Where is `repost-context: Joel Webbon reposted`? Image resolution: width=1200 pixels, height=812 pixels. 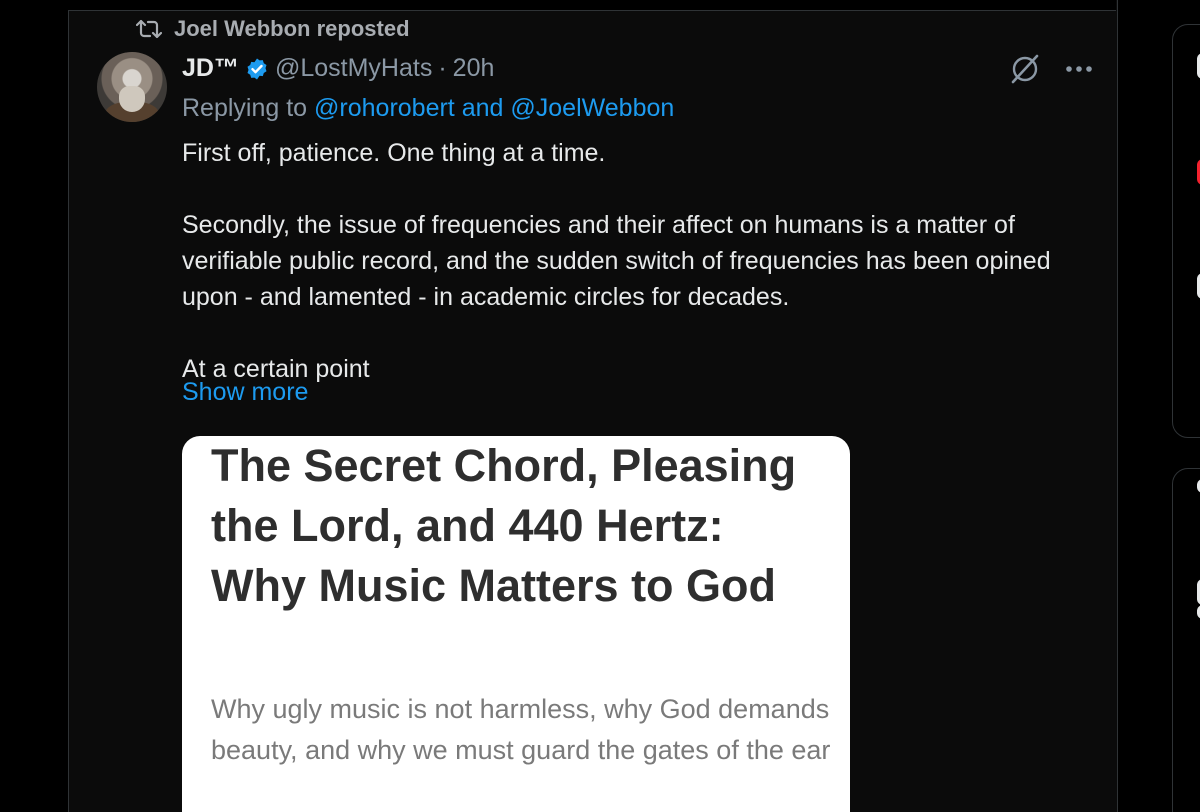
repost-context: Joel Webbon reposted is located at coordinates (273, 29).